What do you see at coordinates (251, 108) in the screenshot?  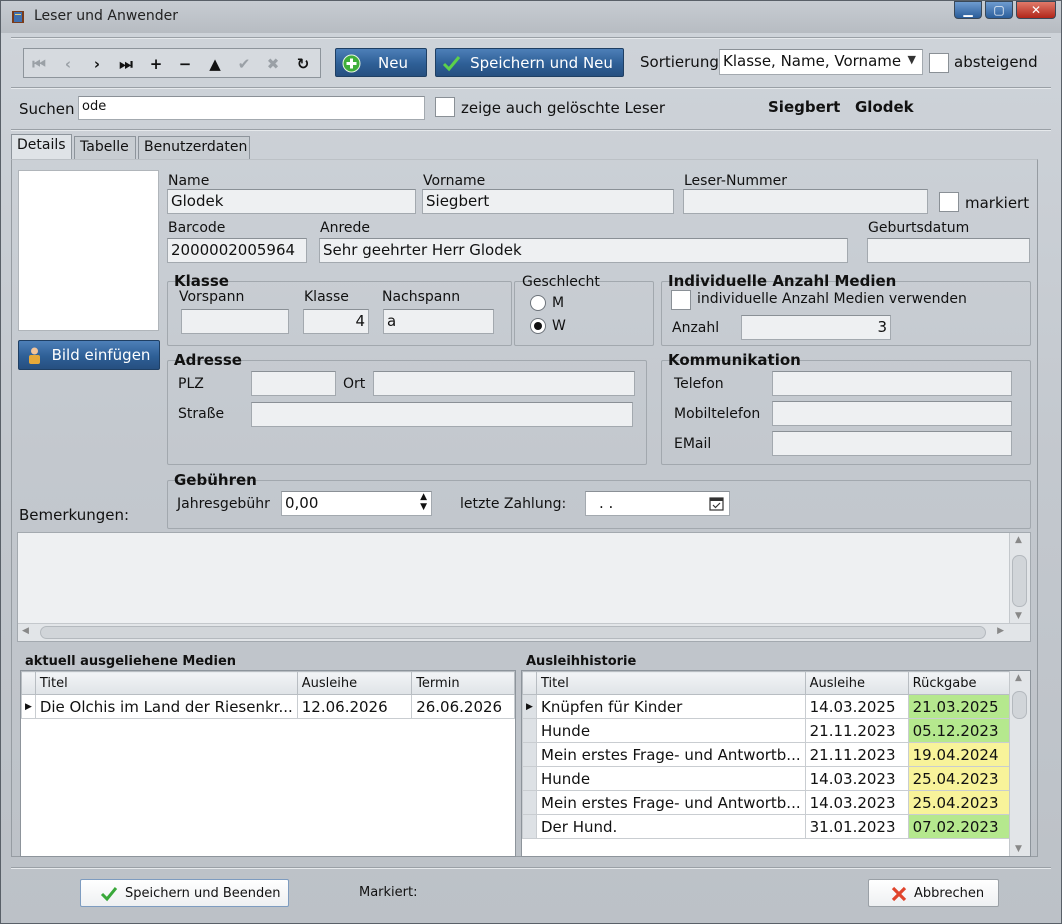 I see `search-input: ode` at bounding box center [251, 108].